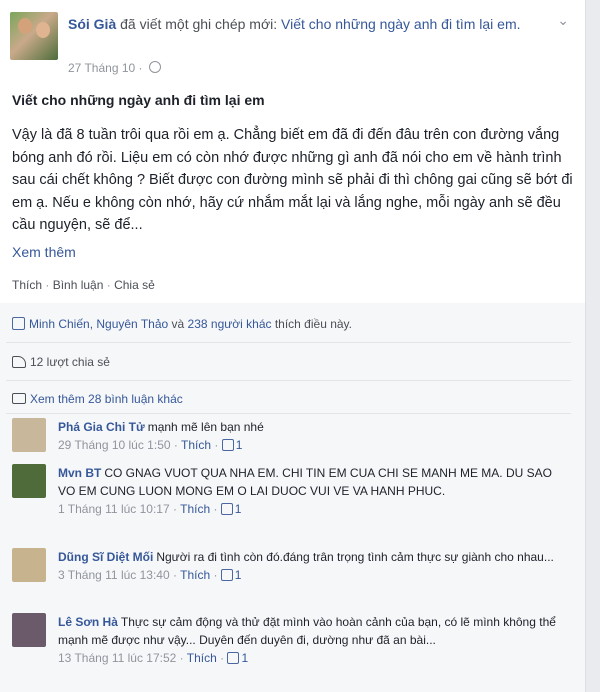 The height and width of the screenshot is (692, 600). What do you see at coordinates (150, 509) in the screenshot?
I see `comment-meta: 1 Tháng 11 lúc 10:17 · Thích · 1` at bounding box center [150, 509].